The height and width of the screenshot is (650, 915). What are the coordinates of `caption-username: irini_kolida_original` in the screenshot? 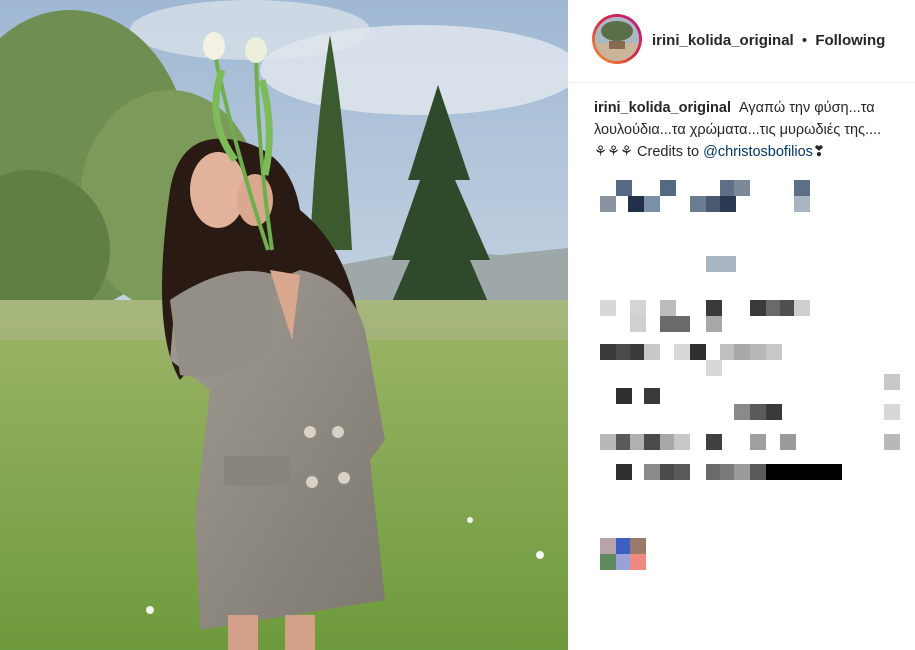 It's located at (662, 108).